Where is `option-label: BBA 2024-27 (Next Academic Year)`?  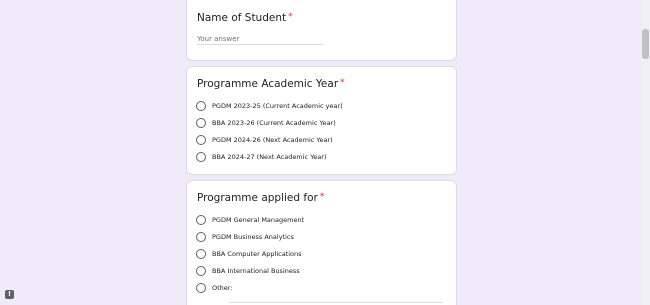
option-label: BBA 2024-27 (Next Academic Year) is located at coordinates (269, 157).